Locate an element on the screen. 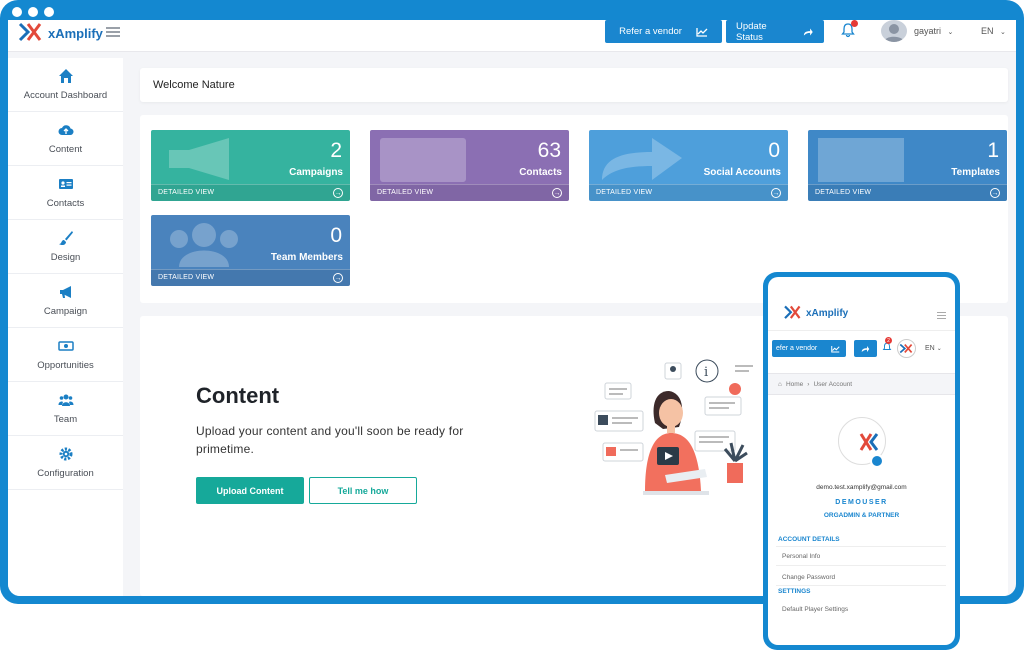 This screenshot has width=1024, height=652. sidebar-item-label: Content is located at coordinates (65, 149).